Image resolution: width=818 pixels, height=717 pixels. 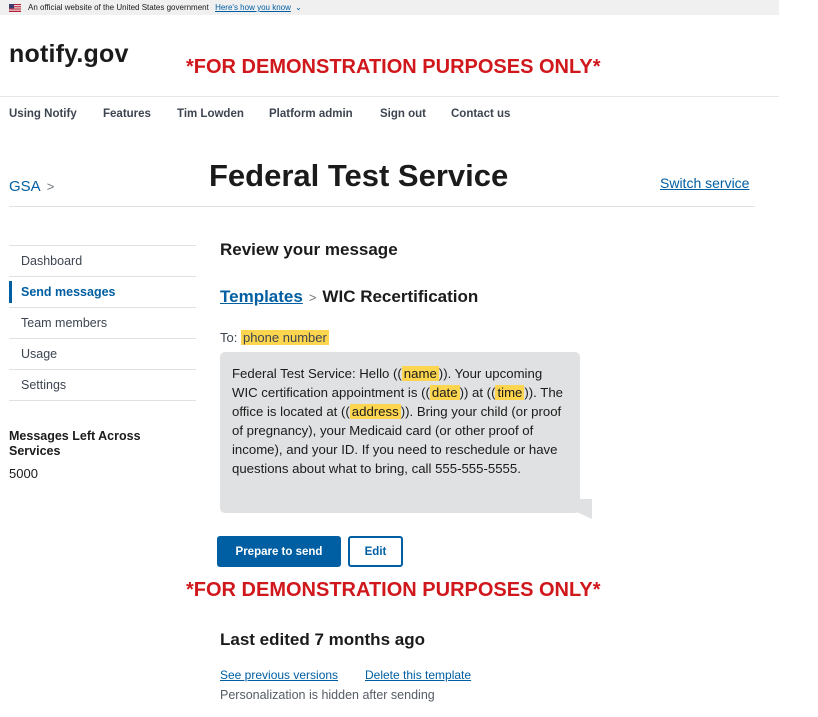 I want to click on demo-notice-bottom: *FOR DEMONSTRATION PURPOSES ONLY*, so click(x=393, y=590).